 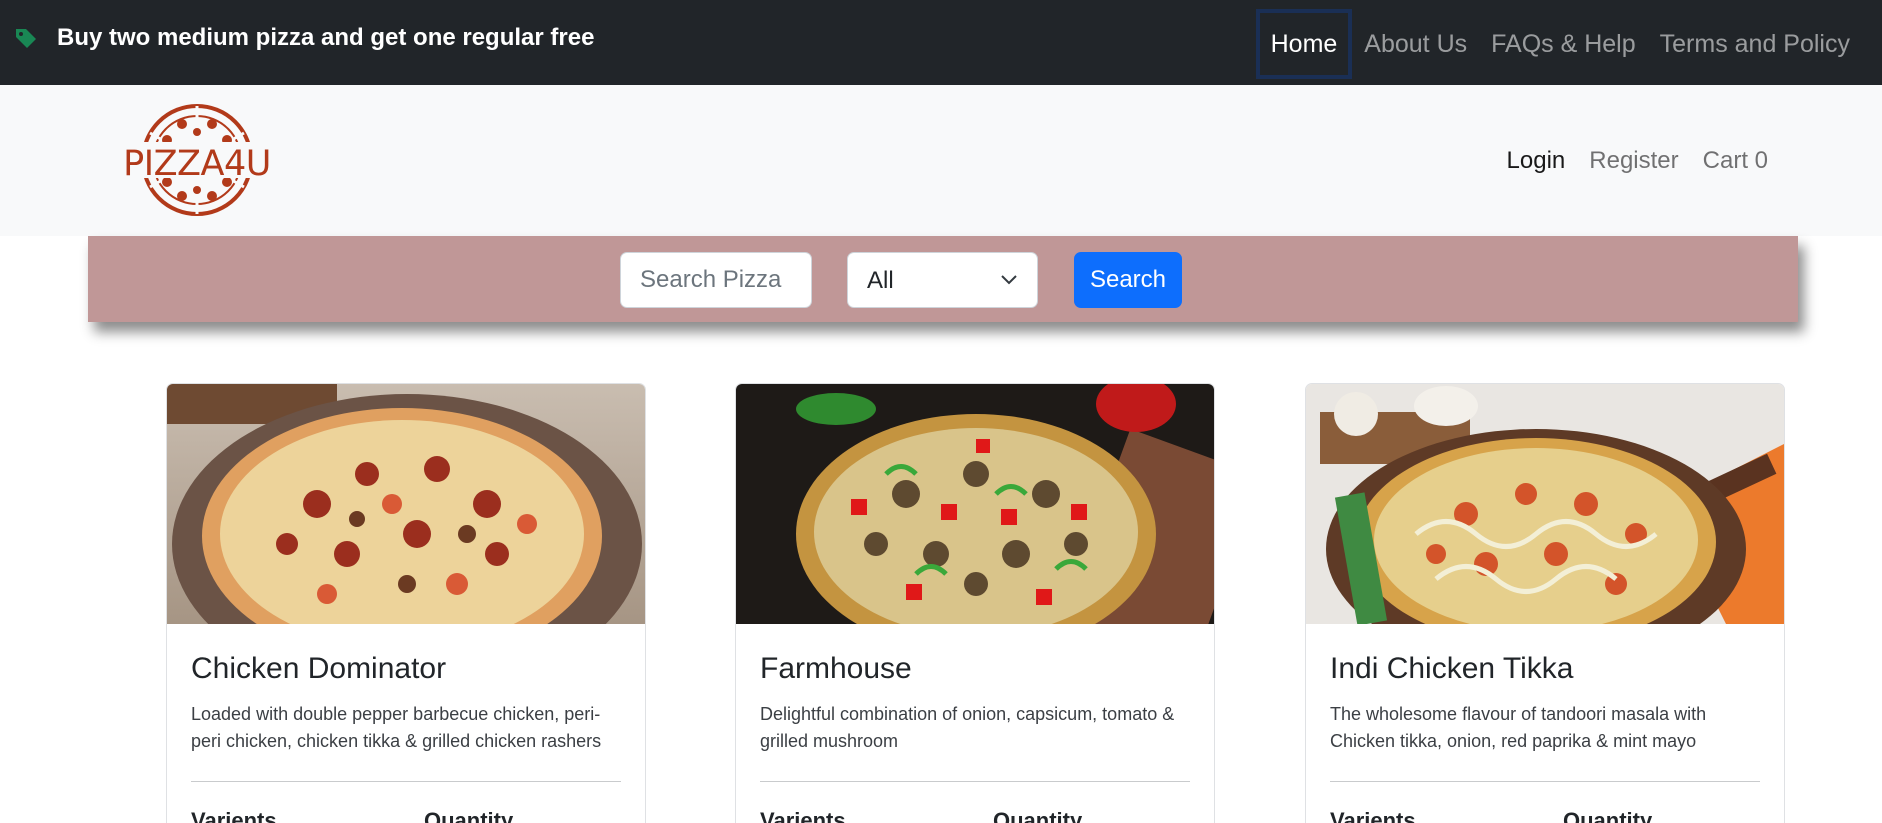 What do you see at coordinates (1009, 280) in the screenshot?
I see `chevron-down-icon` at bounding box center [1009, 280].